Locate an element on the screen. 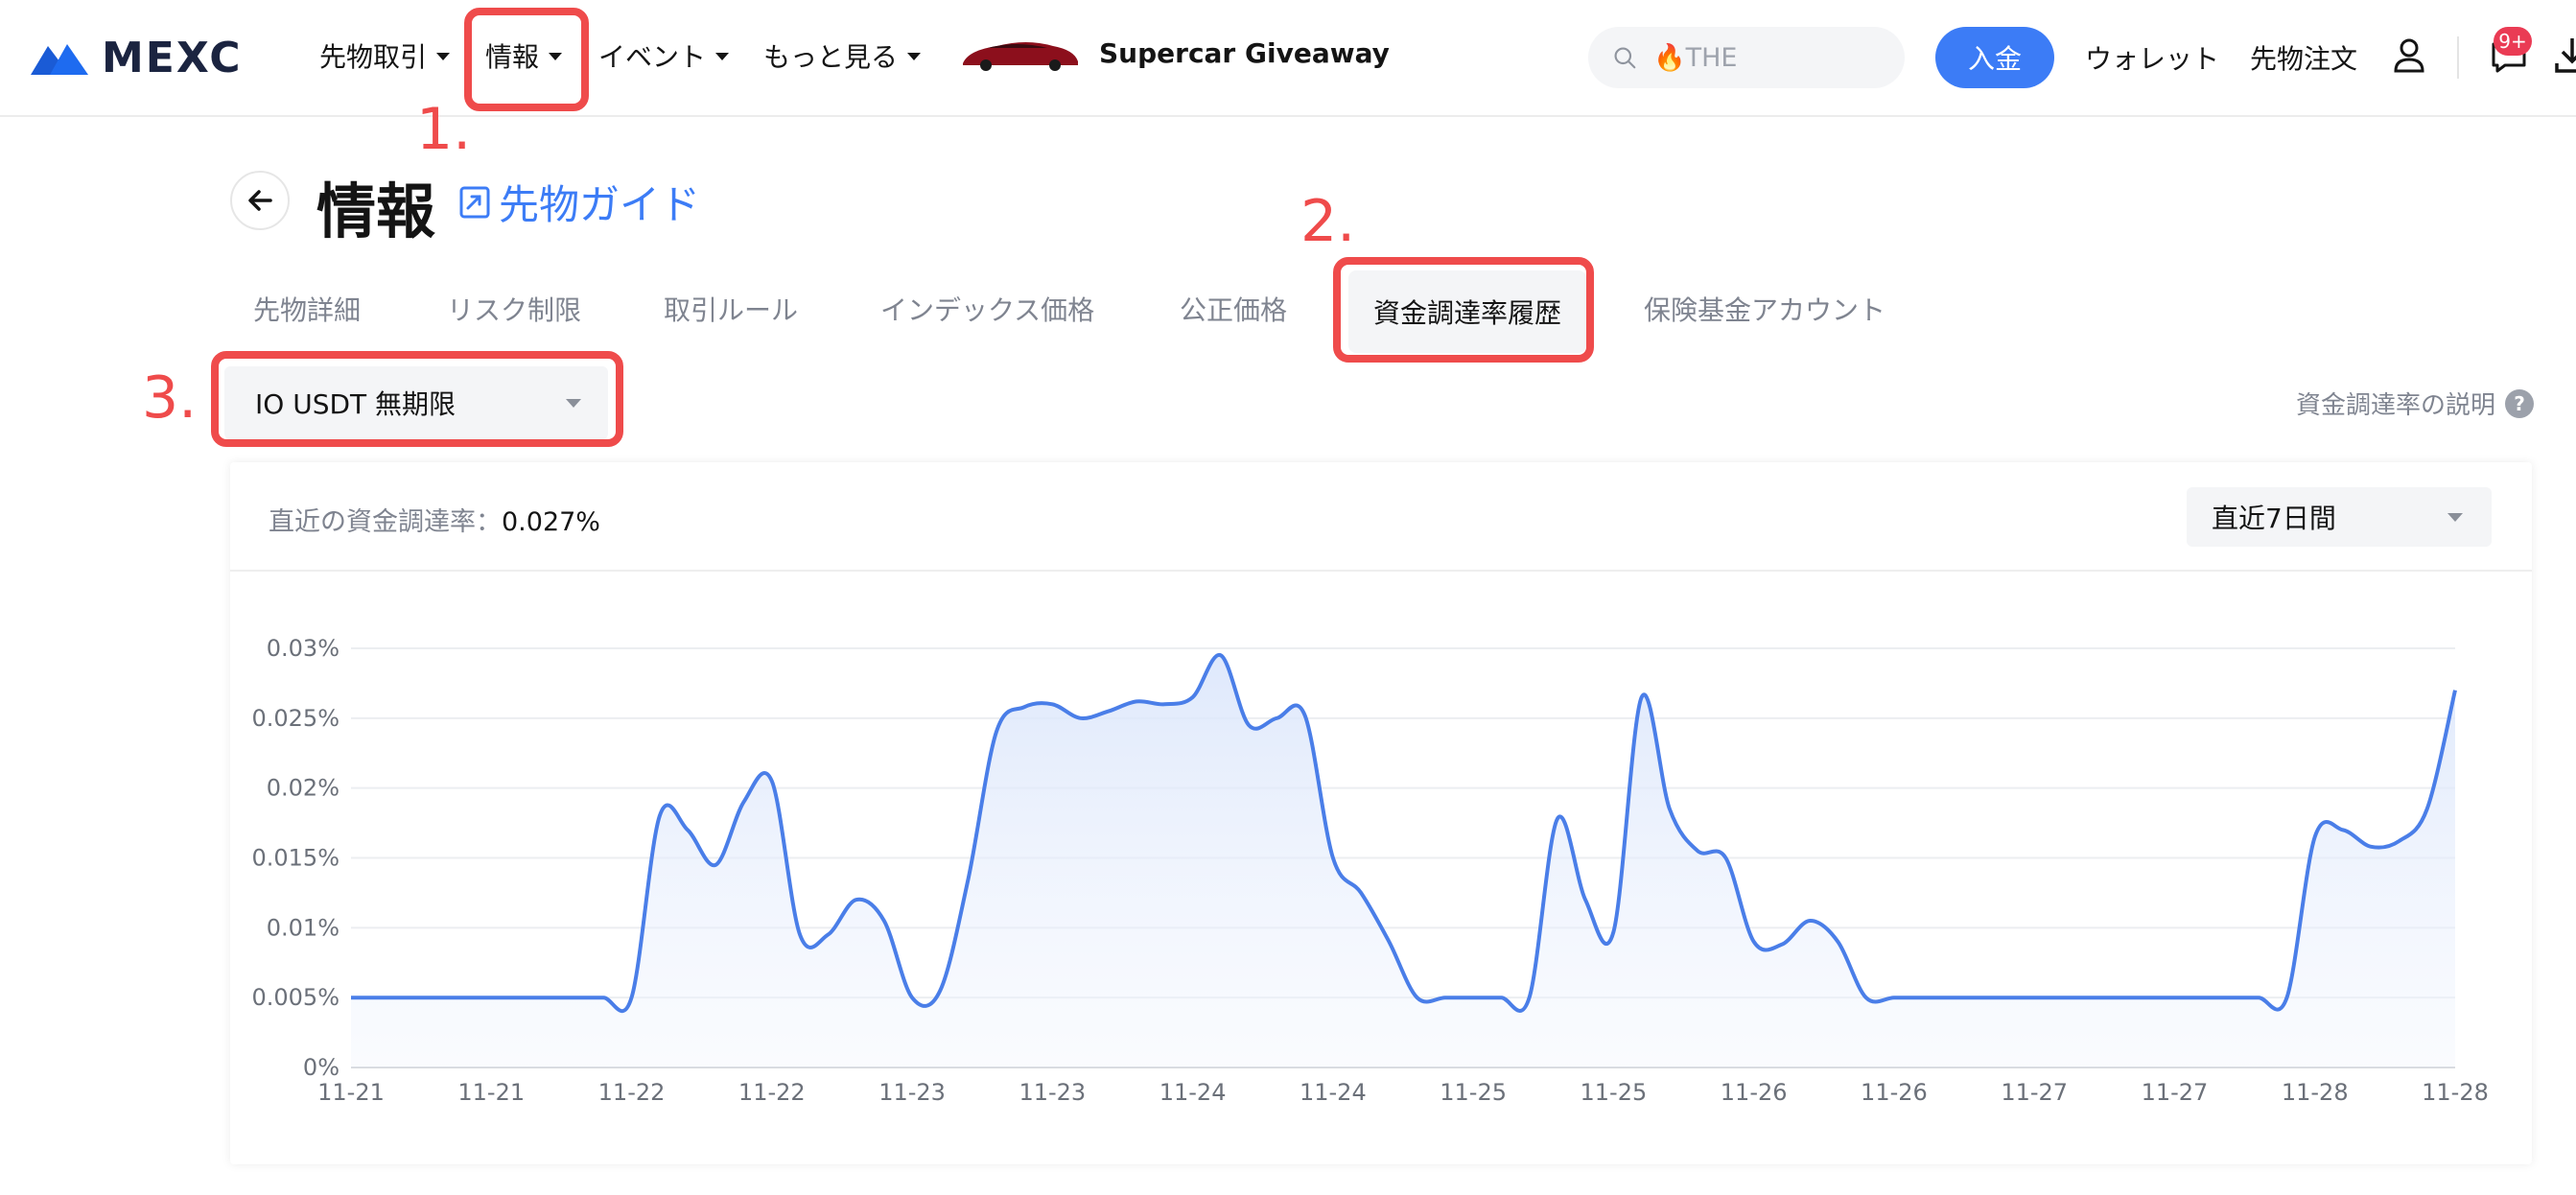  nav-more-label: もっと見る is located at coordinates (831, 57).